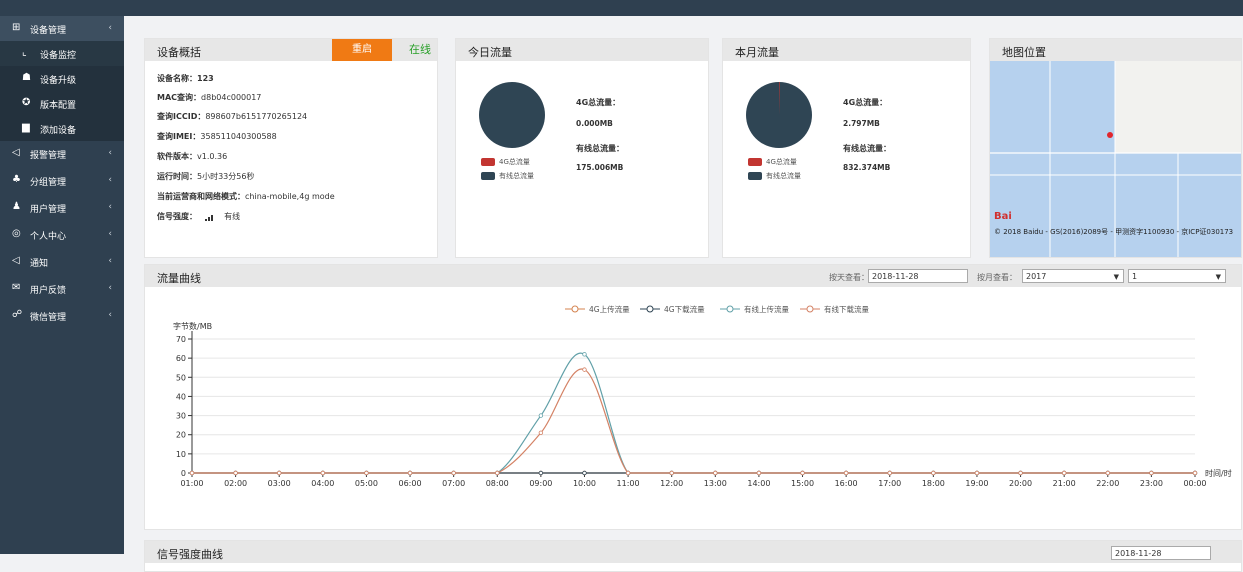  Describe the element at coordinates (783, 176) in the screenshot. I see `legend-label: 有线总流量` at that location.